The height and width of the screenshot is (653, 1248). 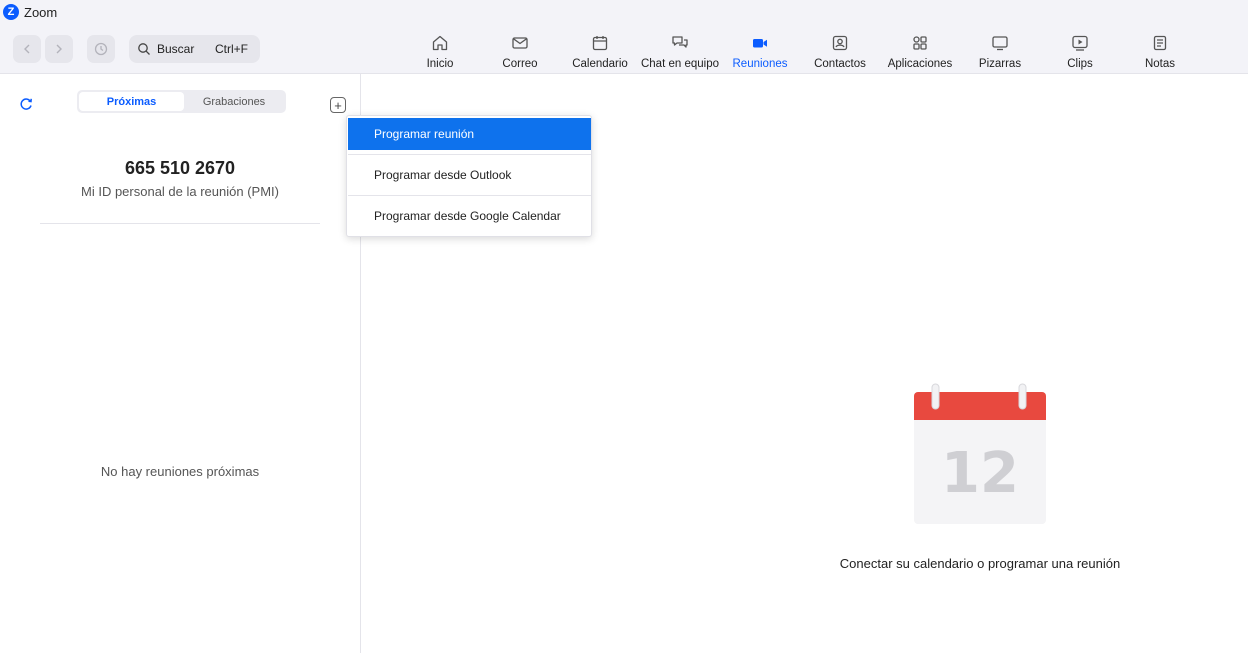 What do you see at coordinates (469, 134) in the screenshot?
I see `menu-item-programar-reunion: Programar reunión` at bounding box center [469, 134].